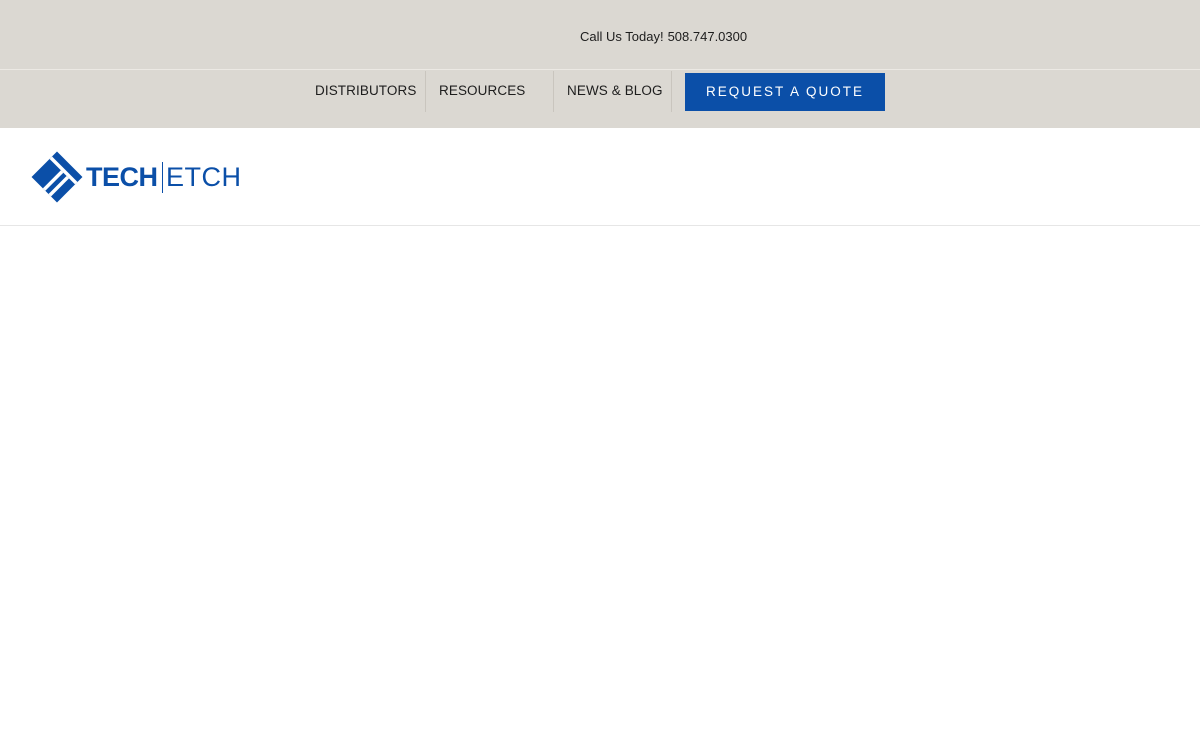  Describe the element at coordinates (204, 176) in the screenshot. I see `logo-text-etch: ETCH` at that location.